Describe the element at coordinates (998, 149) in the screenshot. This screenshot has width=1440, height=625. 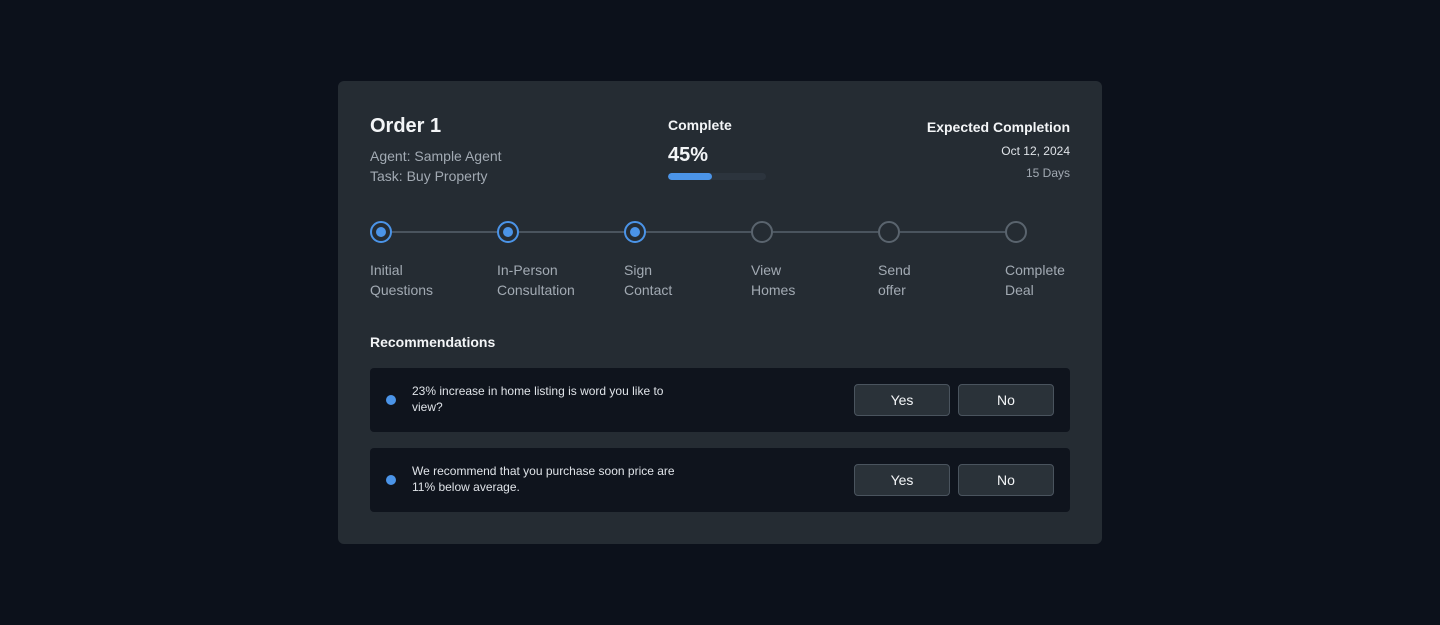
I see `expected-completion: Expected Completion Oct 12, 2024 15 Days` at that location.